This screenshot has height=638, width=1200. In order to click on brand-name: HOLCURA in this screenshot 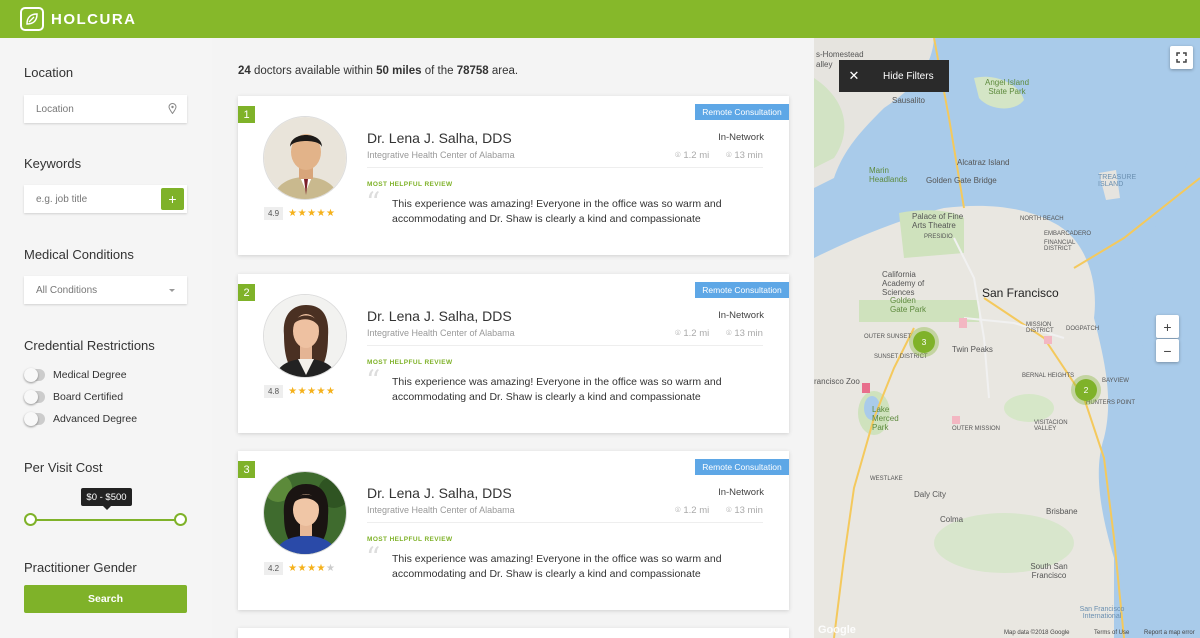, I will do `click(94, 19)`.